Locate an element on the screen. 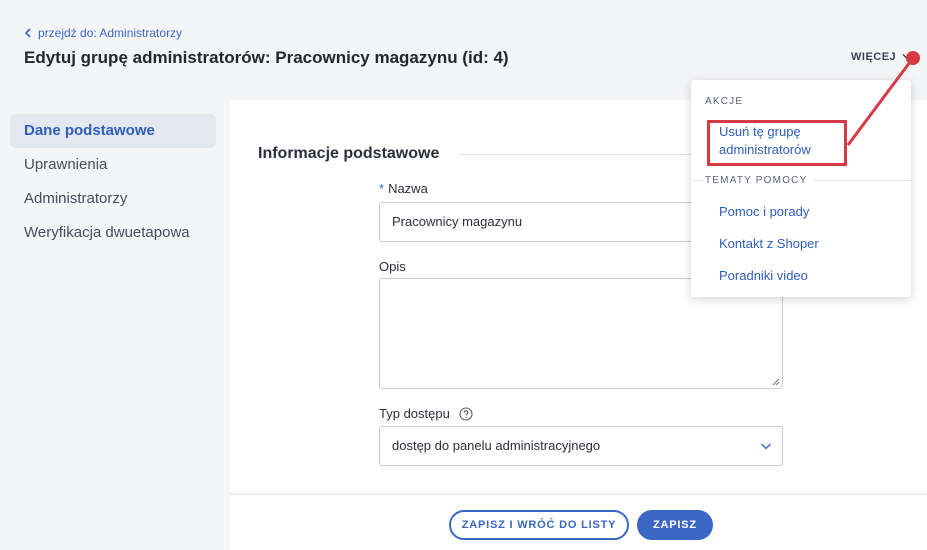  access-type-select: dostęp do panelu administracyjnego is located at coordinates (581, 446).